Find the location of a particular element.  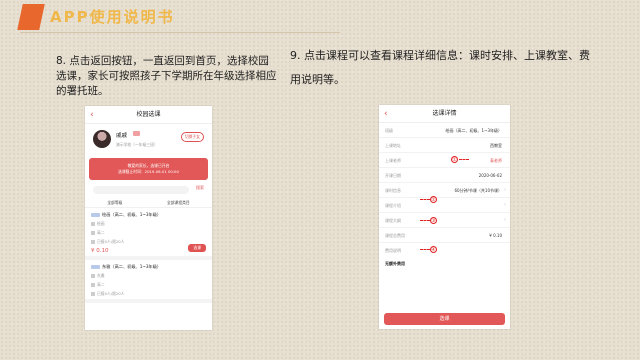

row-label: 上课地址 is located at coordinates (393, 145).